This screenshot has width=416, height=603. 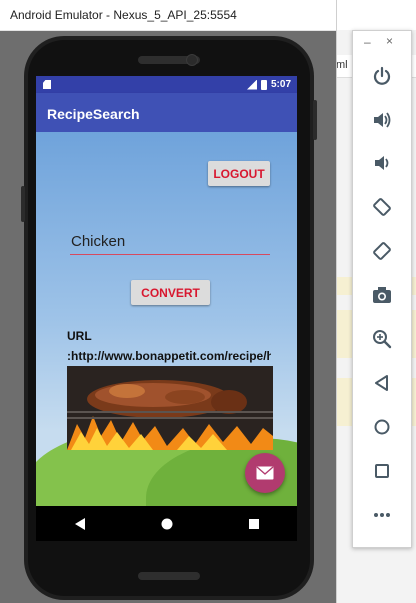 I want to click on rotate-left-icon, so click(x=382, y=207).